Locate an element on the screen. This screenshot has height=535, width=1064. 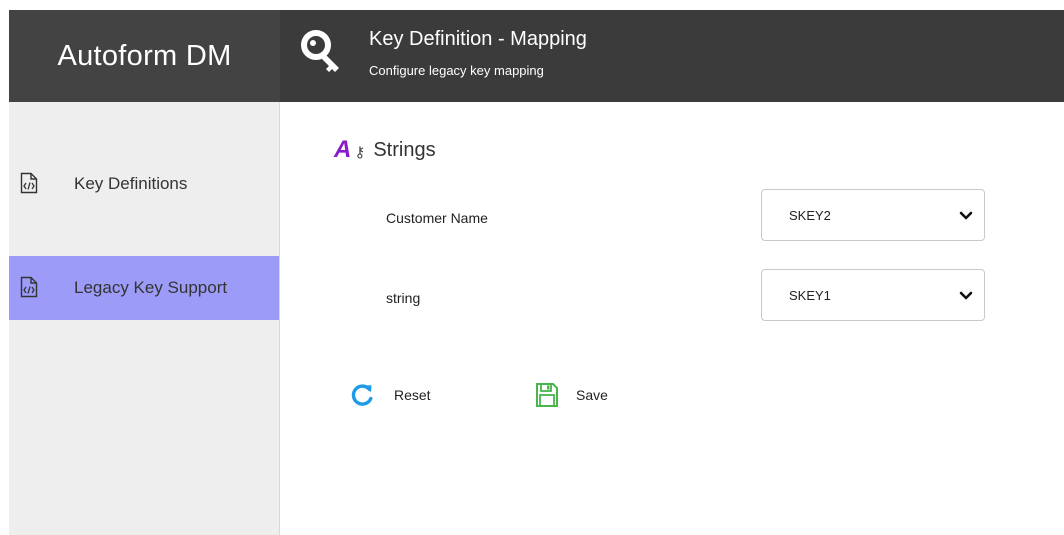
select-value: SKEY1 is located at coordinates (810, 295).